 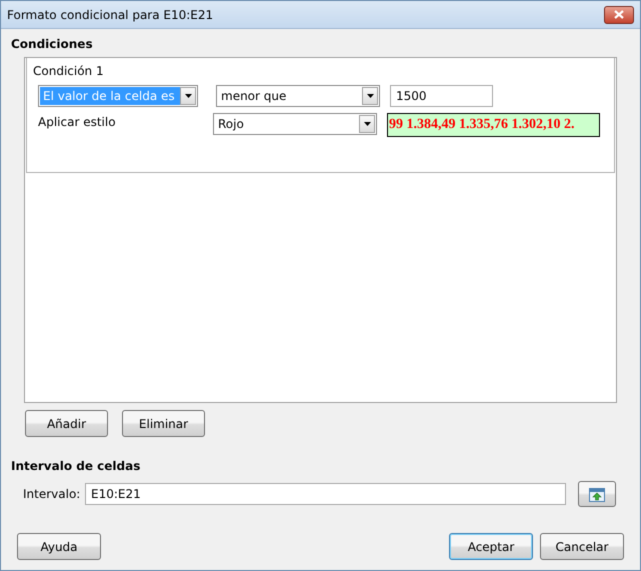 What do you see at coordinates (52, 44) in the screenshot?
I see `section-heading: Condiciones` at bounding box center [52, 44].